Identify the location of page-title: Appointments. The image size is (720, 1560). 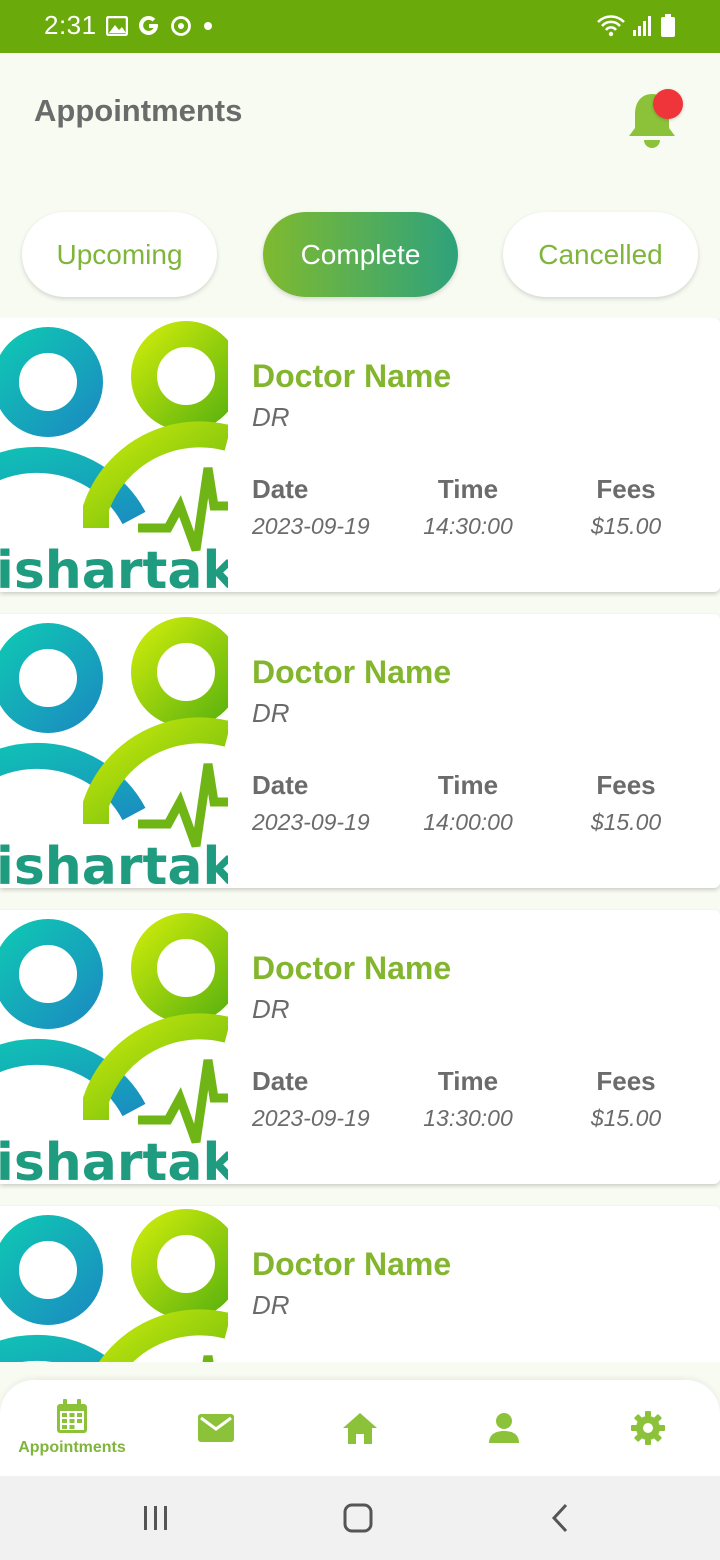
(138, 110).